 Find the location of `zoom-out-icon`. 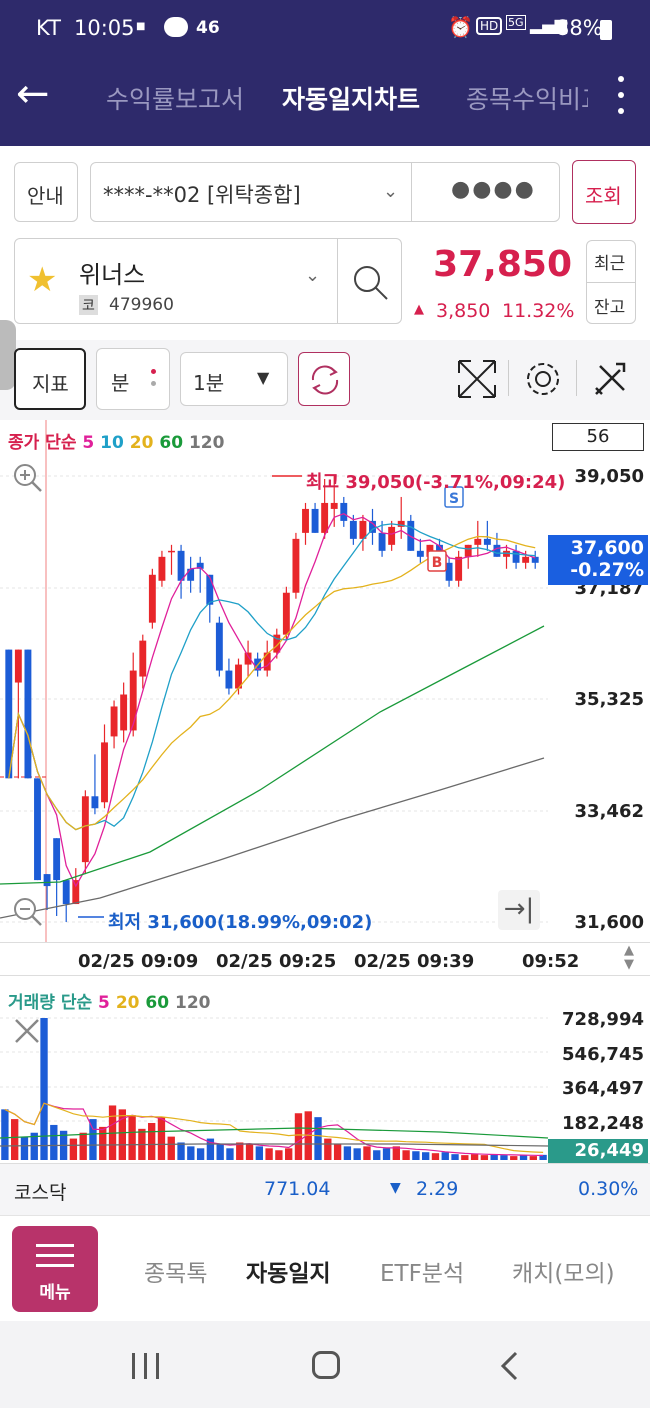

zoom-out-icon is located at coordinates (28, 912).